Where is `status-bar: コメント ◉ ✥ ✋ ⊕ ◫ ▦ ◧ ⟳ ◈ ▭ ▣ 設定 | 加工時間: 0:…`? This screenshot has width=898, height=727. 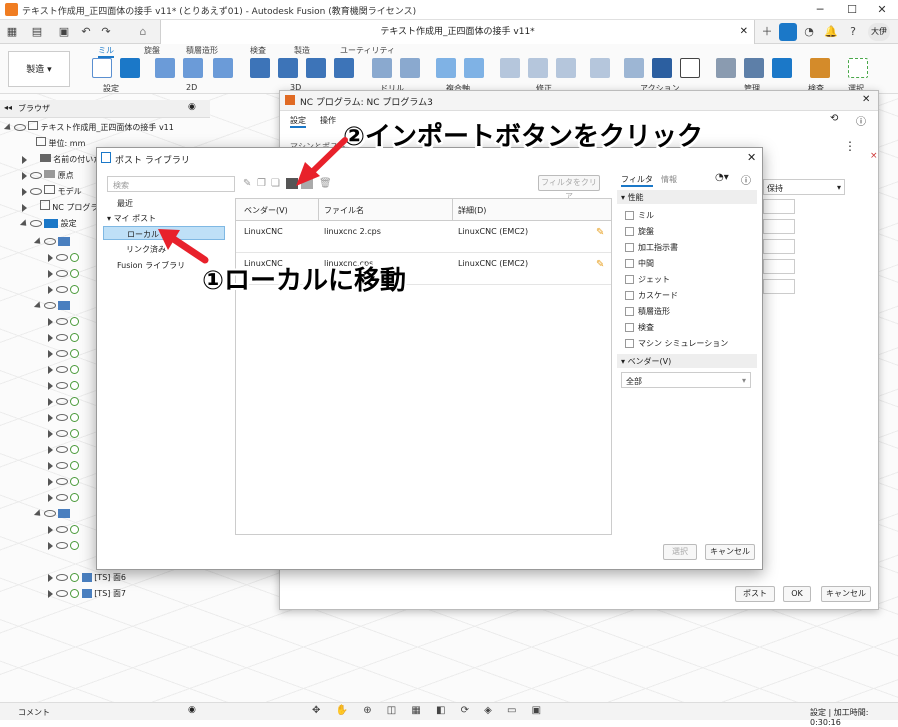
status-bar: コメント ◉ ✥ ✋ ⊕ ◫ ▦ ◧ ⟳ ◈ ▭ ▣ 設定 | 加工時間: 0:… is located at coordinates (449, 714).